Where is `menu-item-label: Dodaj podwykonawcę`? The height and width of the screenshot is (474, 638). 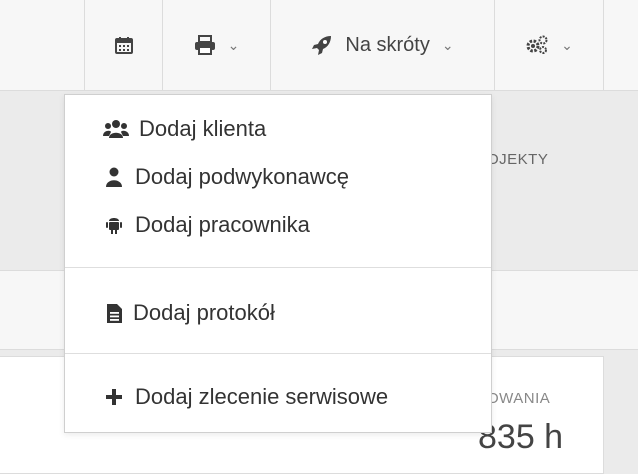 menu-item-label: Dodaj podwykonawcę is located at coordinates (242, 176).